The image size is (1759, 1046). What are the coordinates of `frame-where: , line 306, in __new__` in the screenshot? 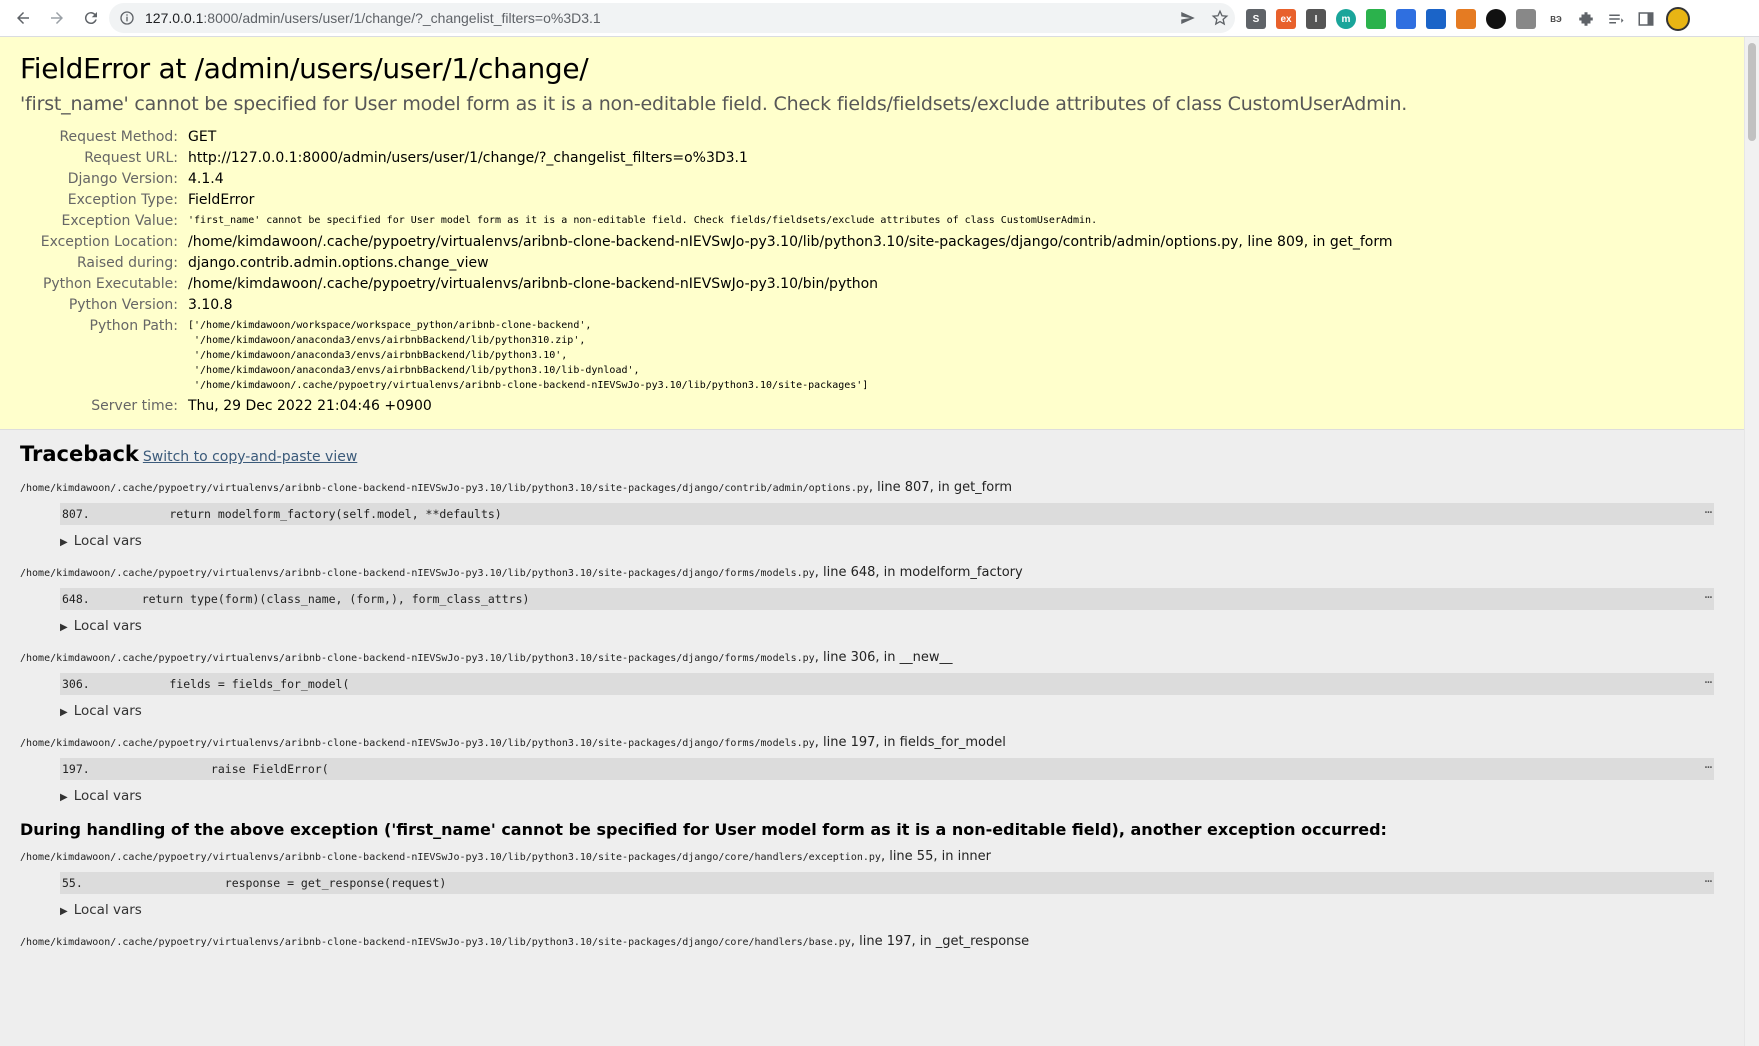 It's located at (883, 657).